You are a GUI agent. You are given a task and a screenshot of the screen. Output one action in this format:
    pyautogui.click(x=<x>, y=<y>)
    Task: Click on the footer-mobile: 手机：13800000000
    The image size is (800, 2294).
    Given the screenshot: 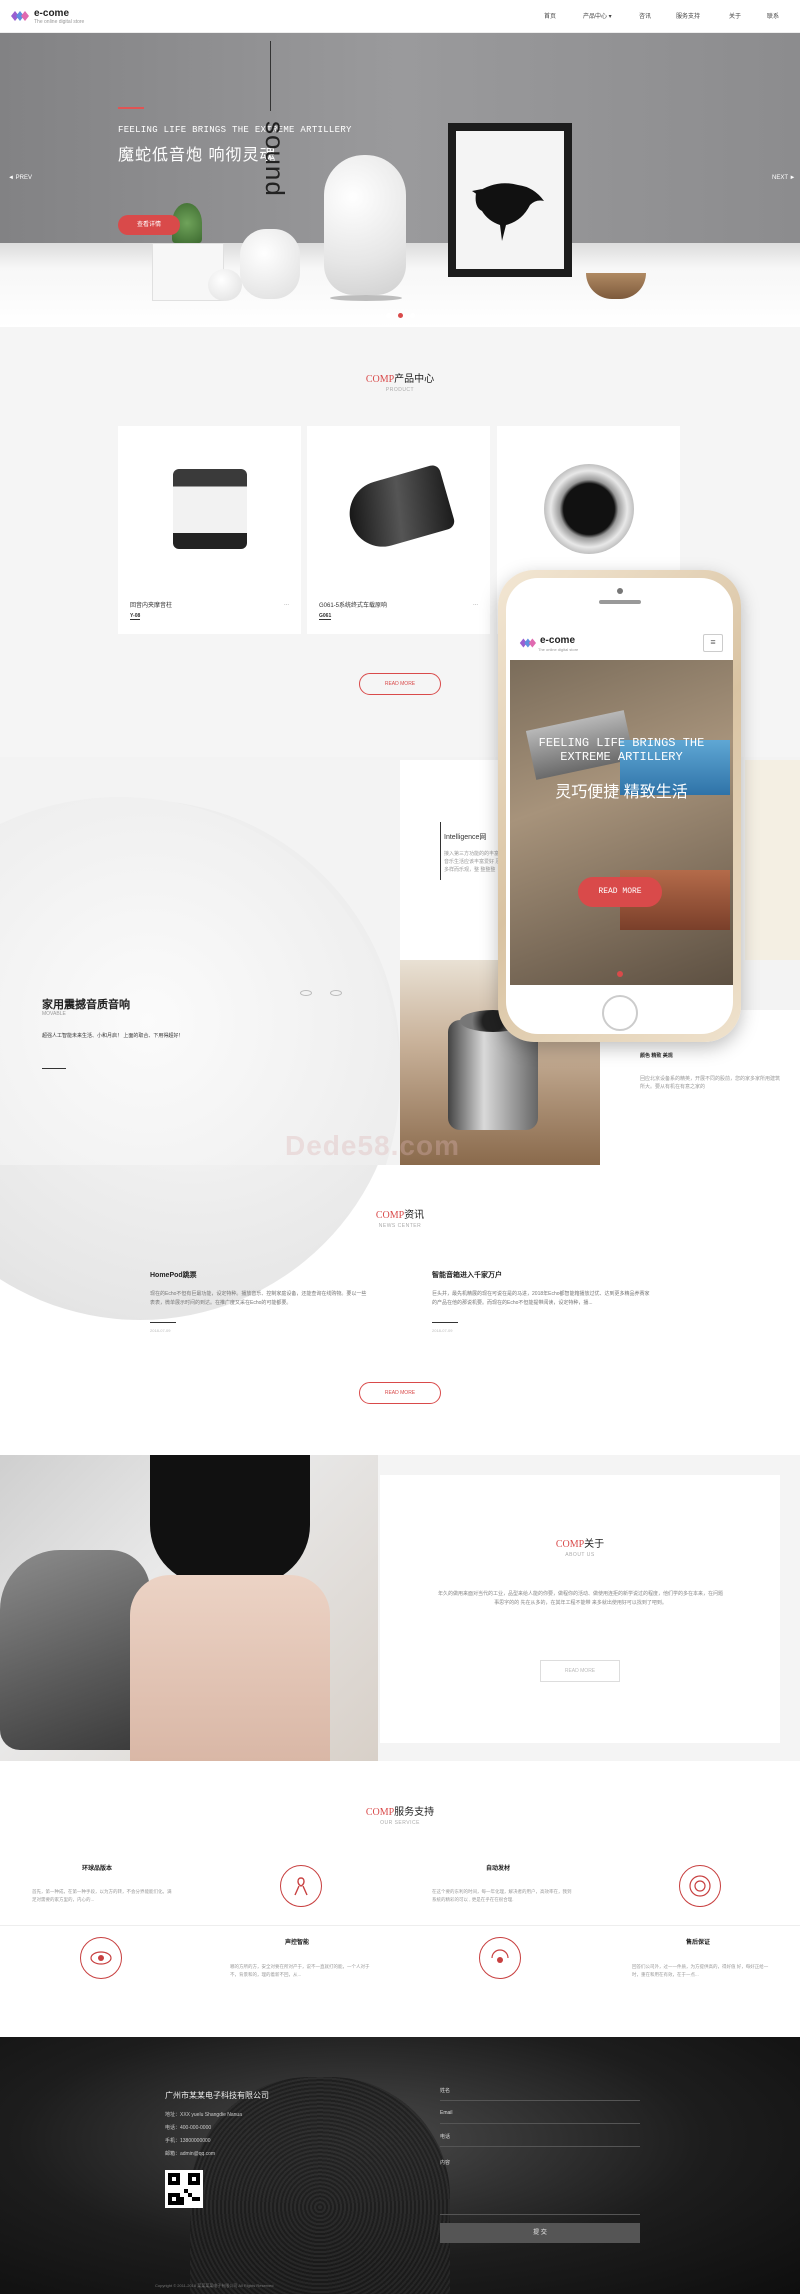 What is the action you would take?
    pyautogui.click(x=188, y=2141)
    